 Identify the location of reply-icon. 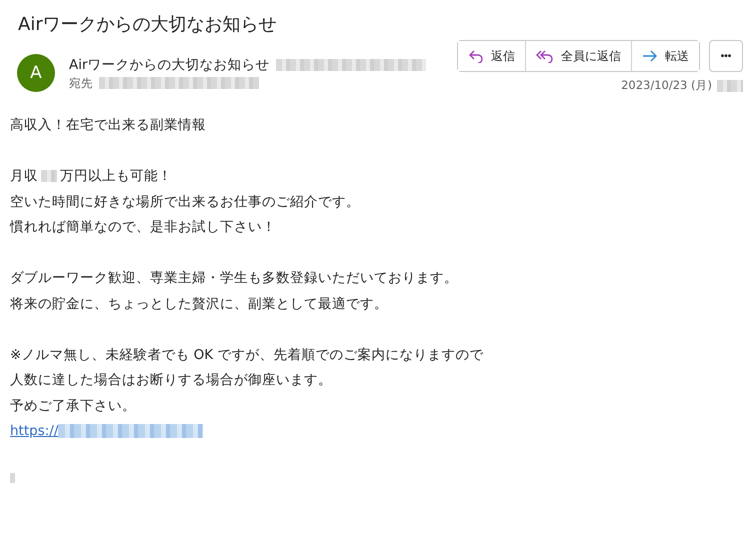
(476, 56).